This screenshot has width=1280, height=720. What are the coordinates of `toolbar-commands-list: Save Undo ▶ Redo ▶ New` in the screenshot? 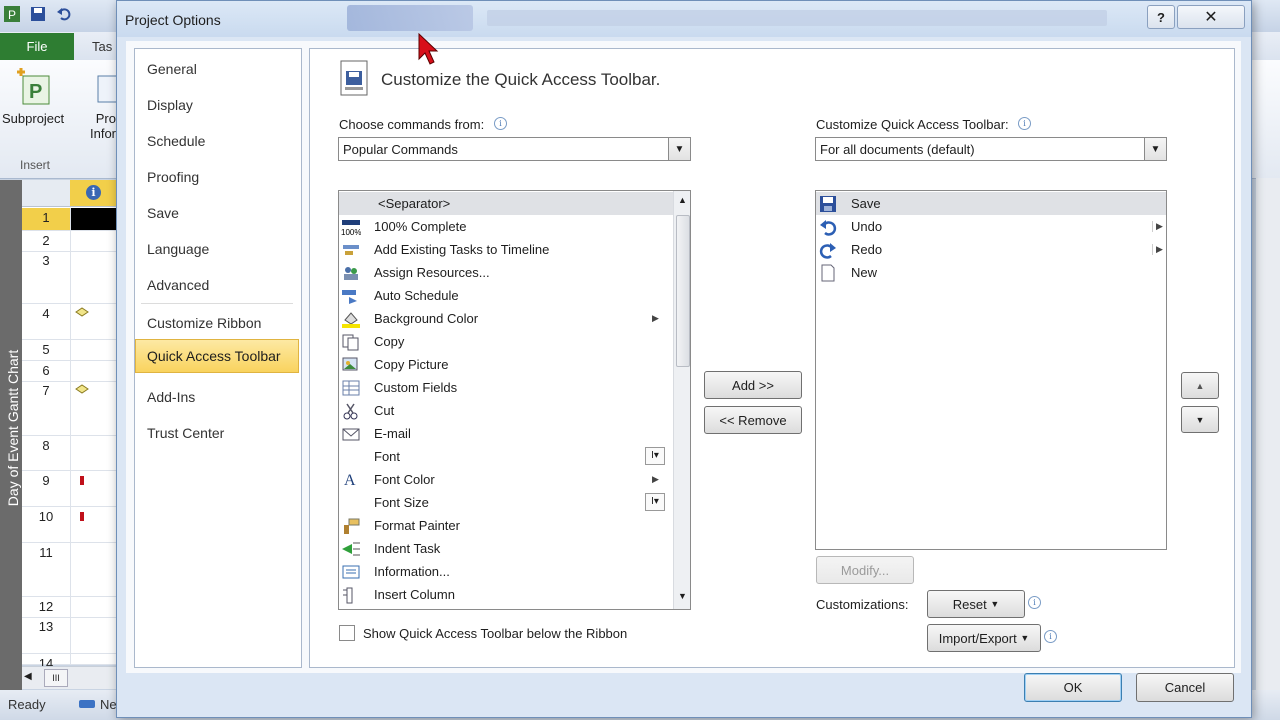 It's located at (991, 370).